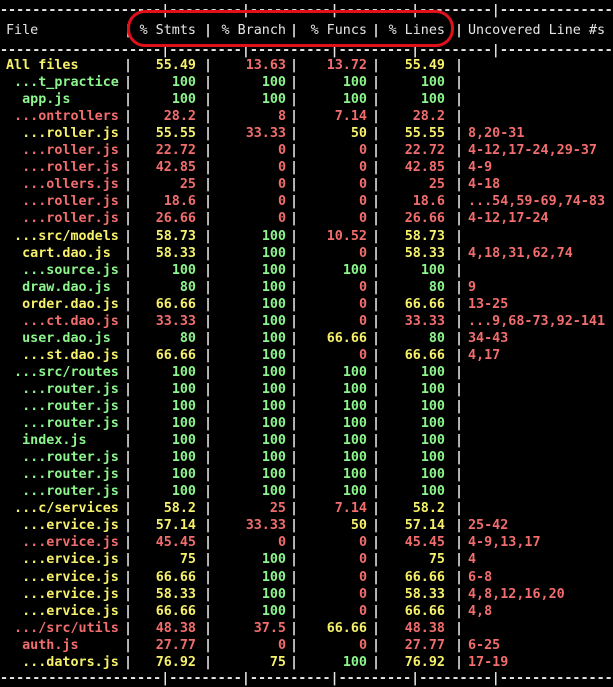  I want to click on cell-file: ...c/services, so click(62, 509).